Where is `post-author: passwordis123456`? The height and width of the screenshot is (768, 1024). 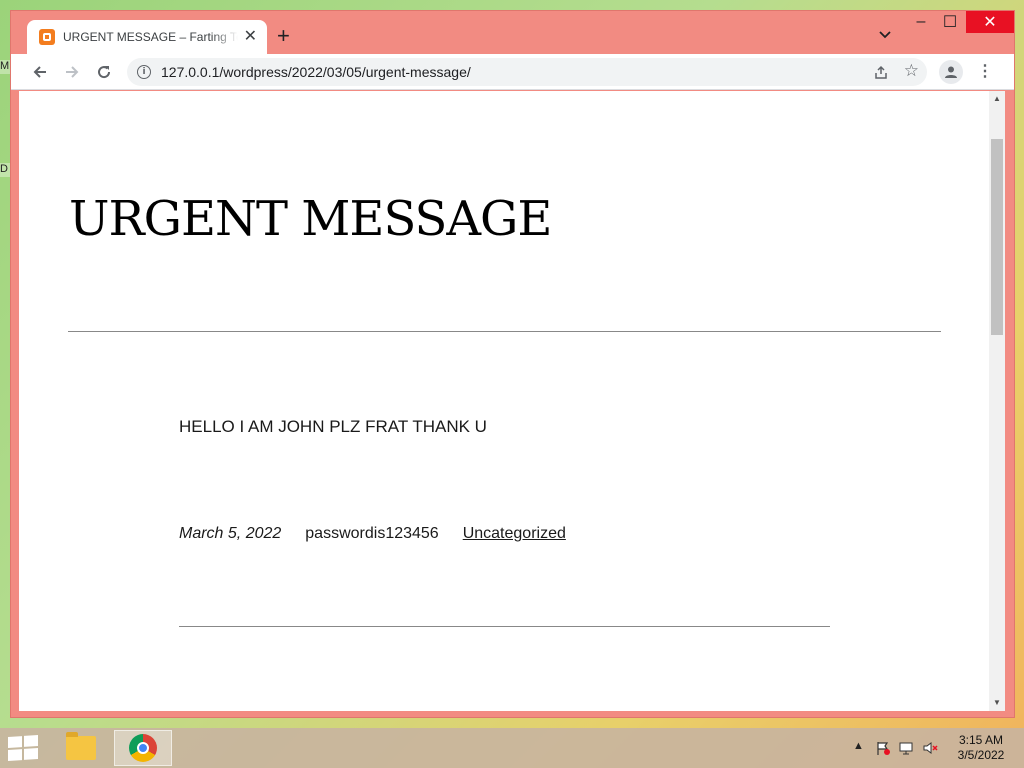
post-author: passwordis123456 is located at coordinates (371, 534).